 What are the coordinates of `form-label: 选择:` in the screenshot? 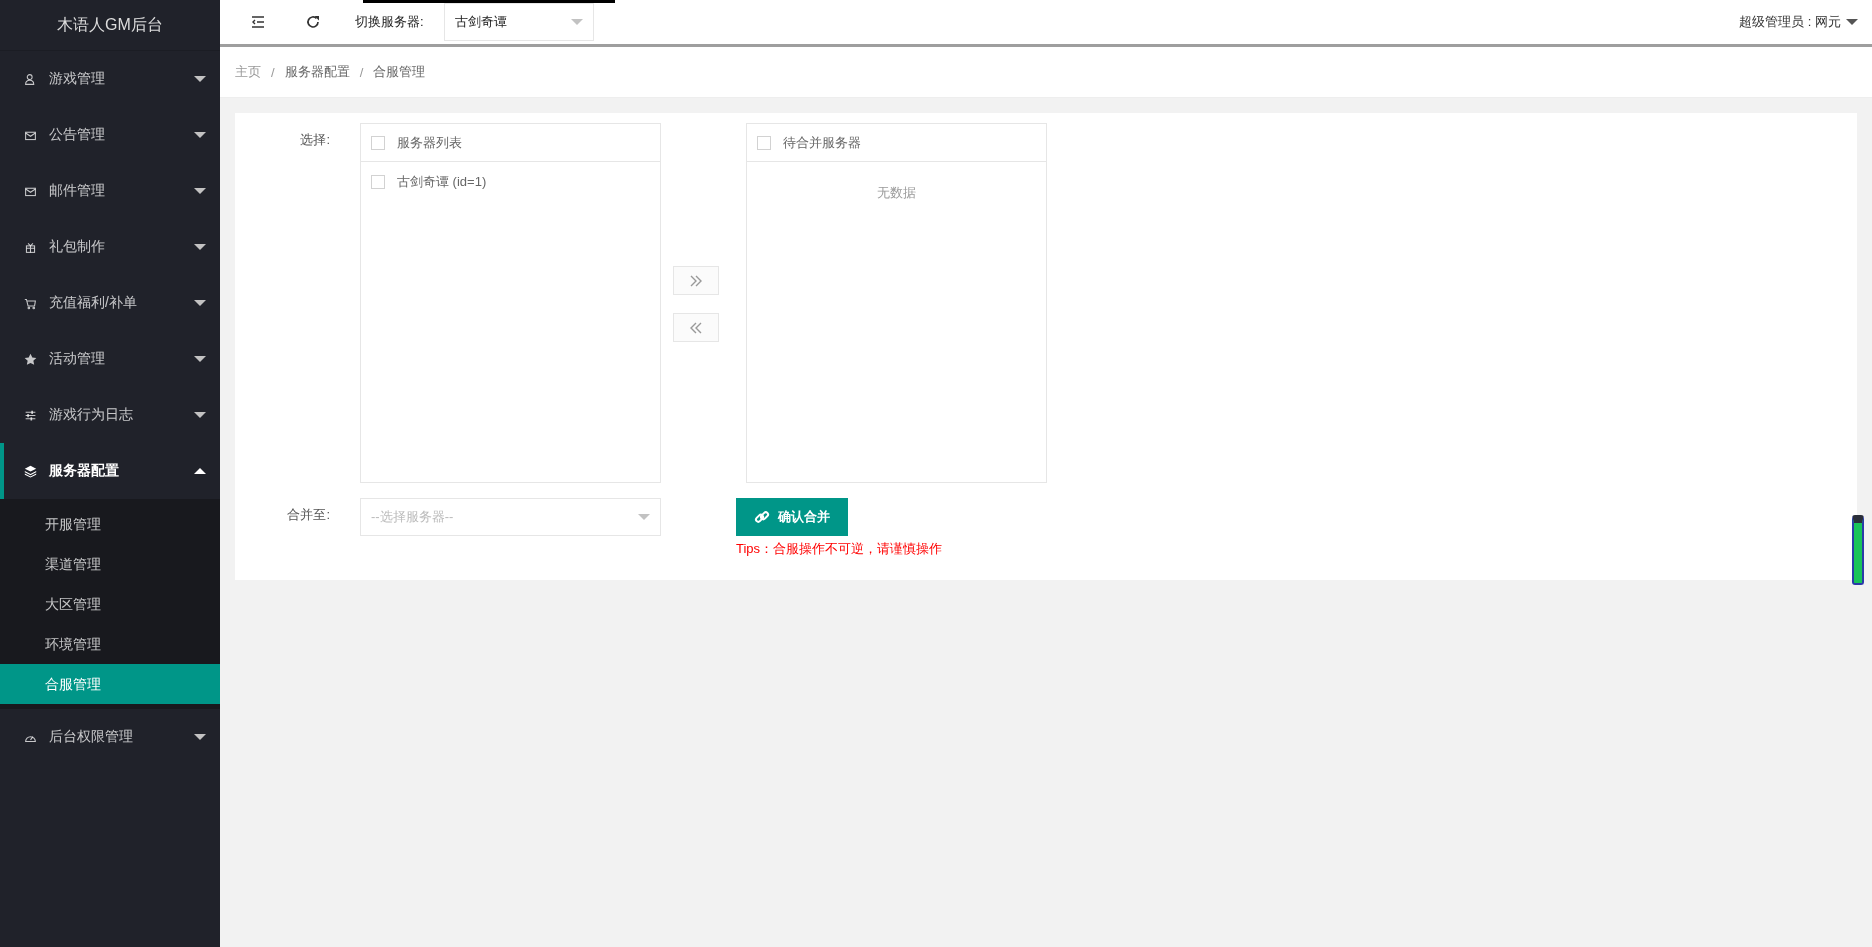 It's located at (315, 140).